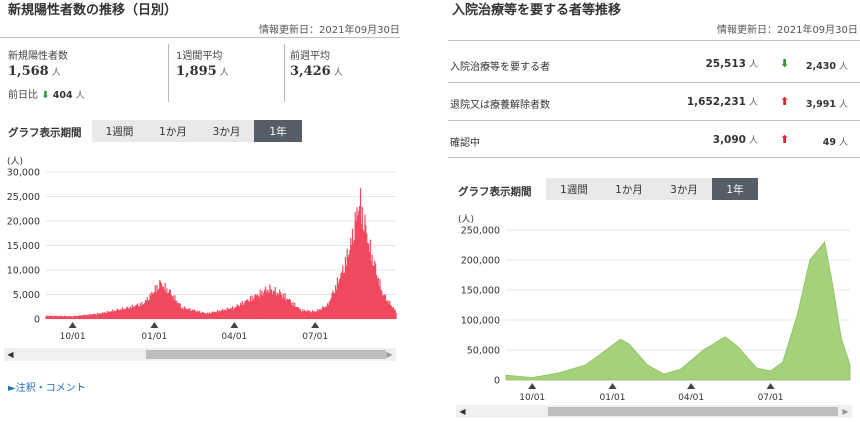  Describe the element at coordinates (202, 71) in the screenshot. I see `stat-value-week-avg: 1,895 人` at that location.